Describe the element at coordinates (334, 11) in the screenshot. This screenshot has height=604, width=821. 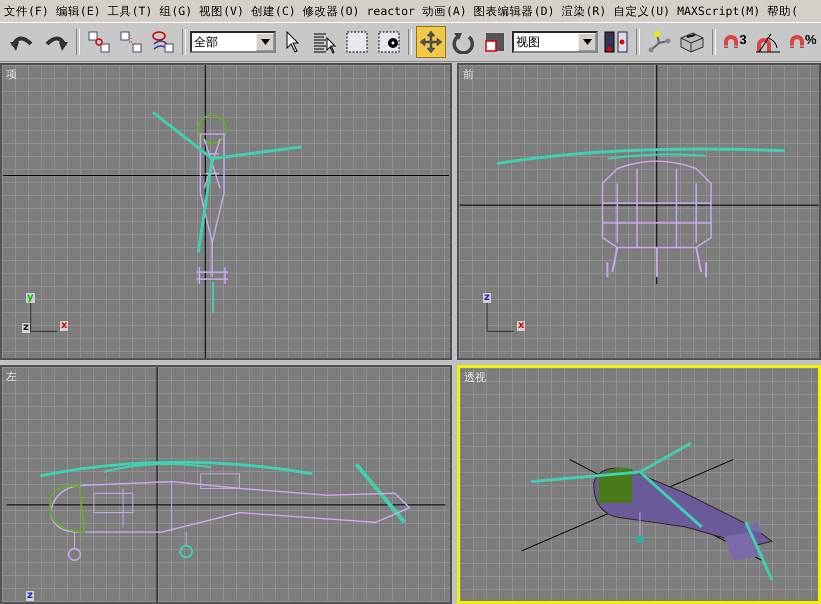
I see `menu-item: 修改器(O)` at that location.